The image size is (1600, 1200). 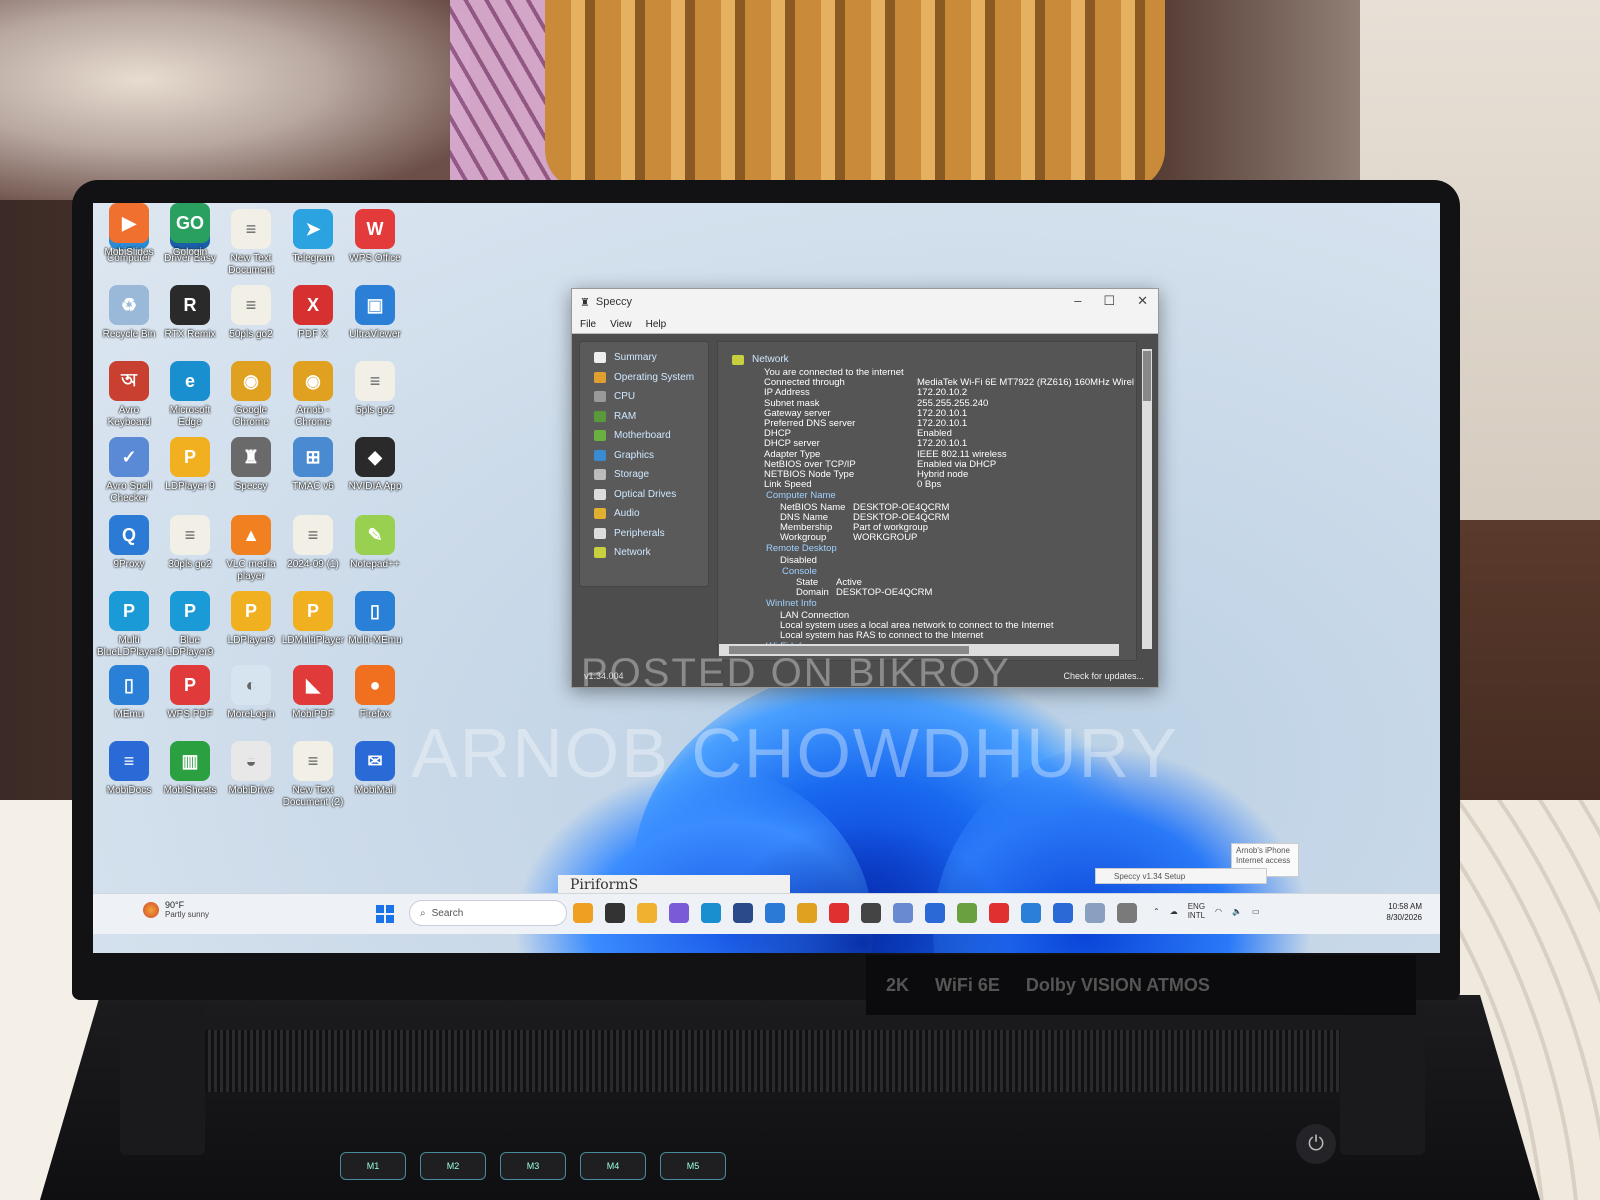 What do you see at coordinates (251, 549) in the screenshot?
I see `desktop-icon: ▲ VLC media player` at bounding box center [251, 549].